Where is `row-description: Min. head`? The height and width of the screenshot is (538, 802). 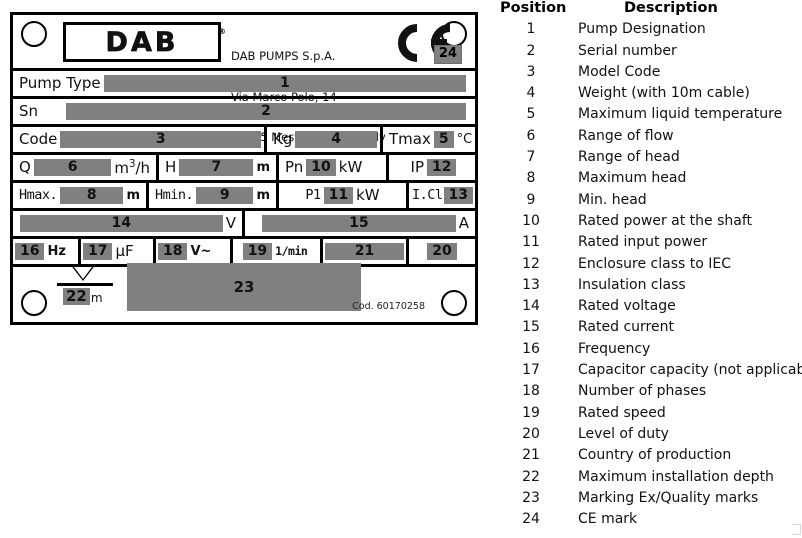
row-description: Min. head is located at coordinates (612, 199).